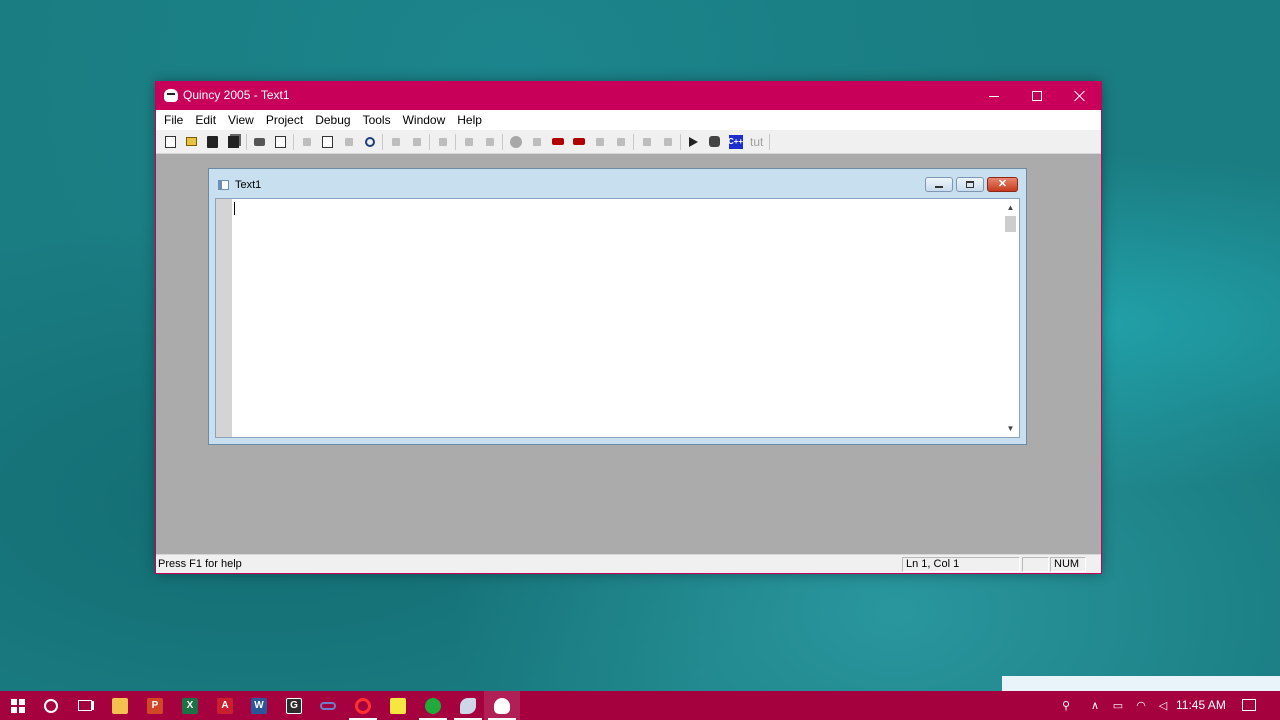  I want to click on text-caret, so click(234, 208).